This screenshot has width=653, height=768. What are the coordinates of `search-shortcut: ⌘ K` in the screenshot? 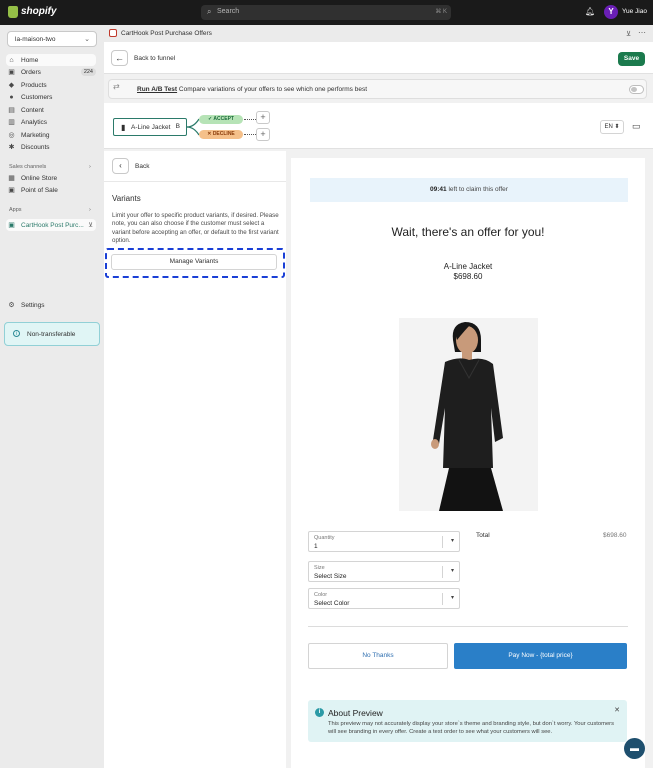 It's located at (441, 12).